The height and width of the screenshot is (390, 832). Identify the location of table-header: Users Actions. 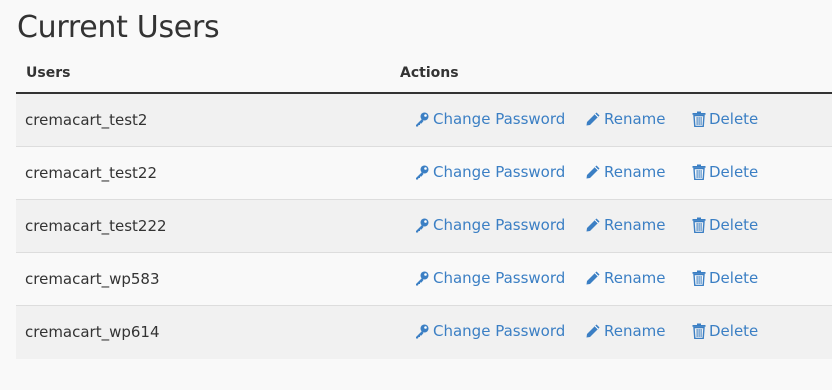
(424, 75).